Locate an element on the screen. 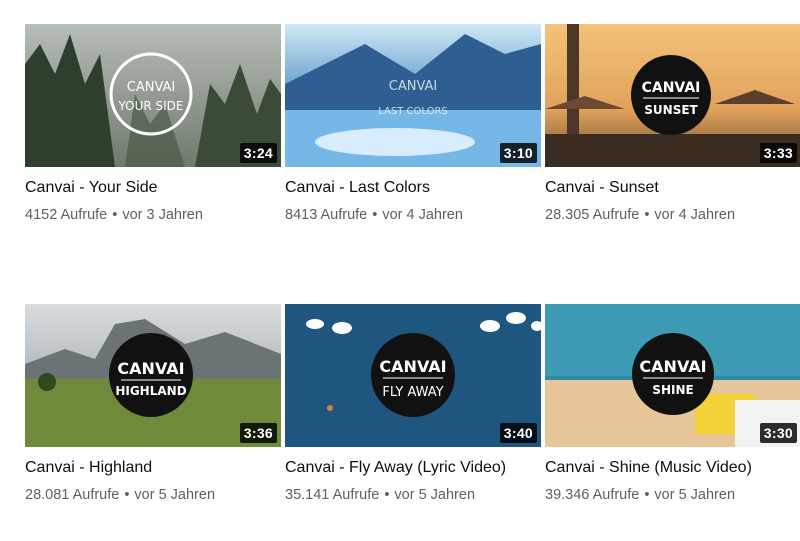 The width and height of the screenshot is (800, 541). text-logo-icon: CANVAI is located at coordinates (413, 86).